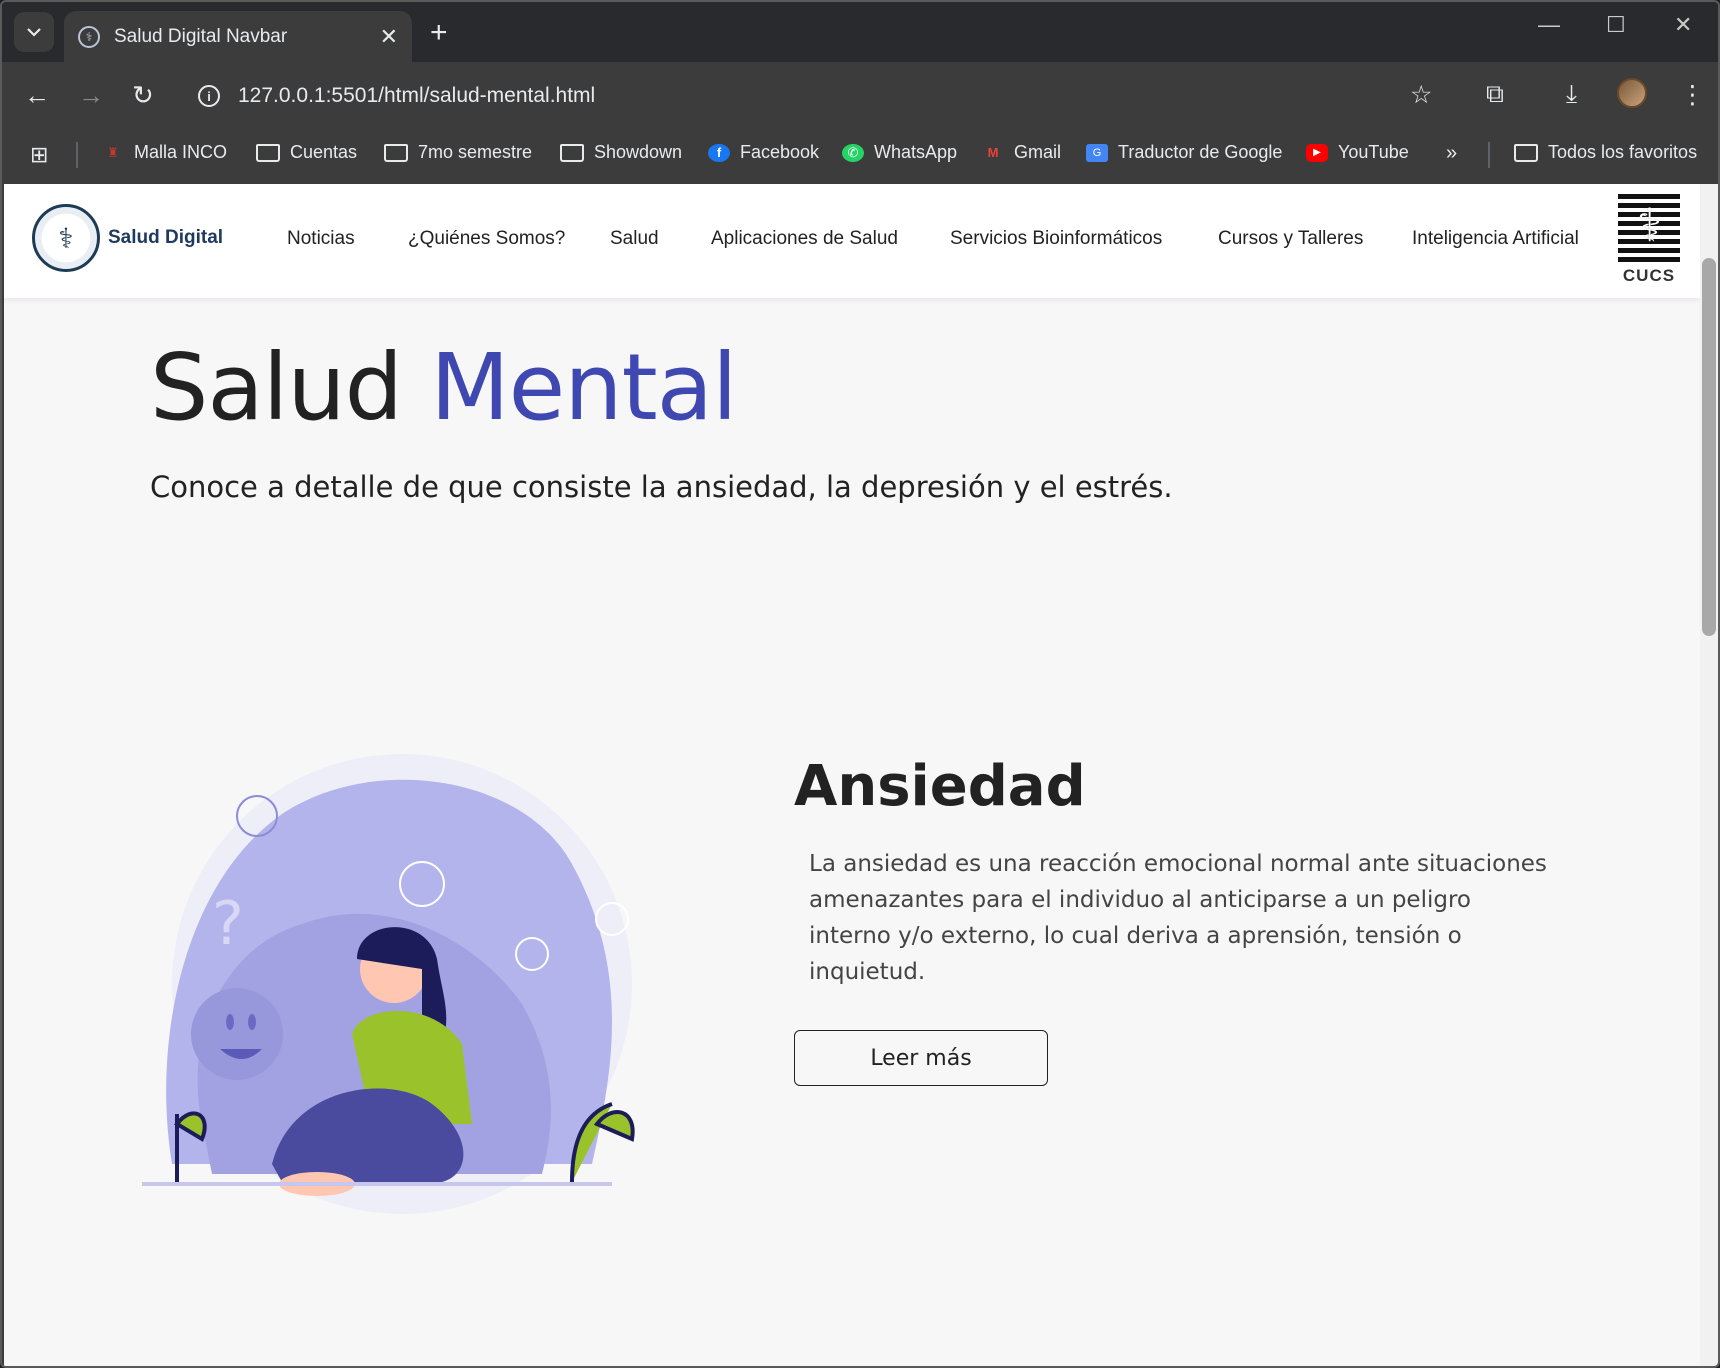 The height and width of the screenshot is (1368, 1720). What do you see at coordinates (276, 387) in the screenshot?
I see `title-part-1: Salud` at bounding box center [276, 387].